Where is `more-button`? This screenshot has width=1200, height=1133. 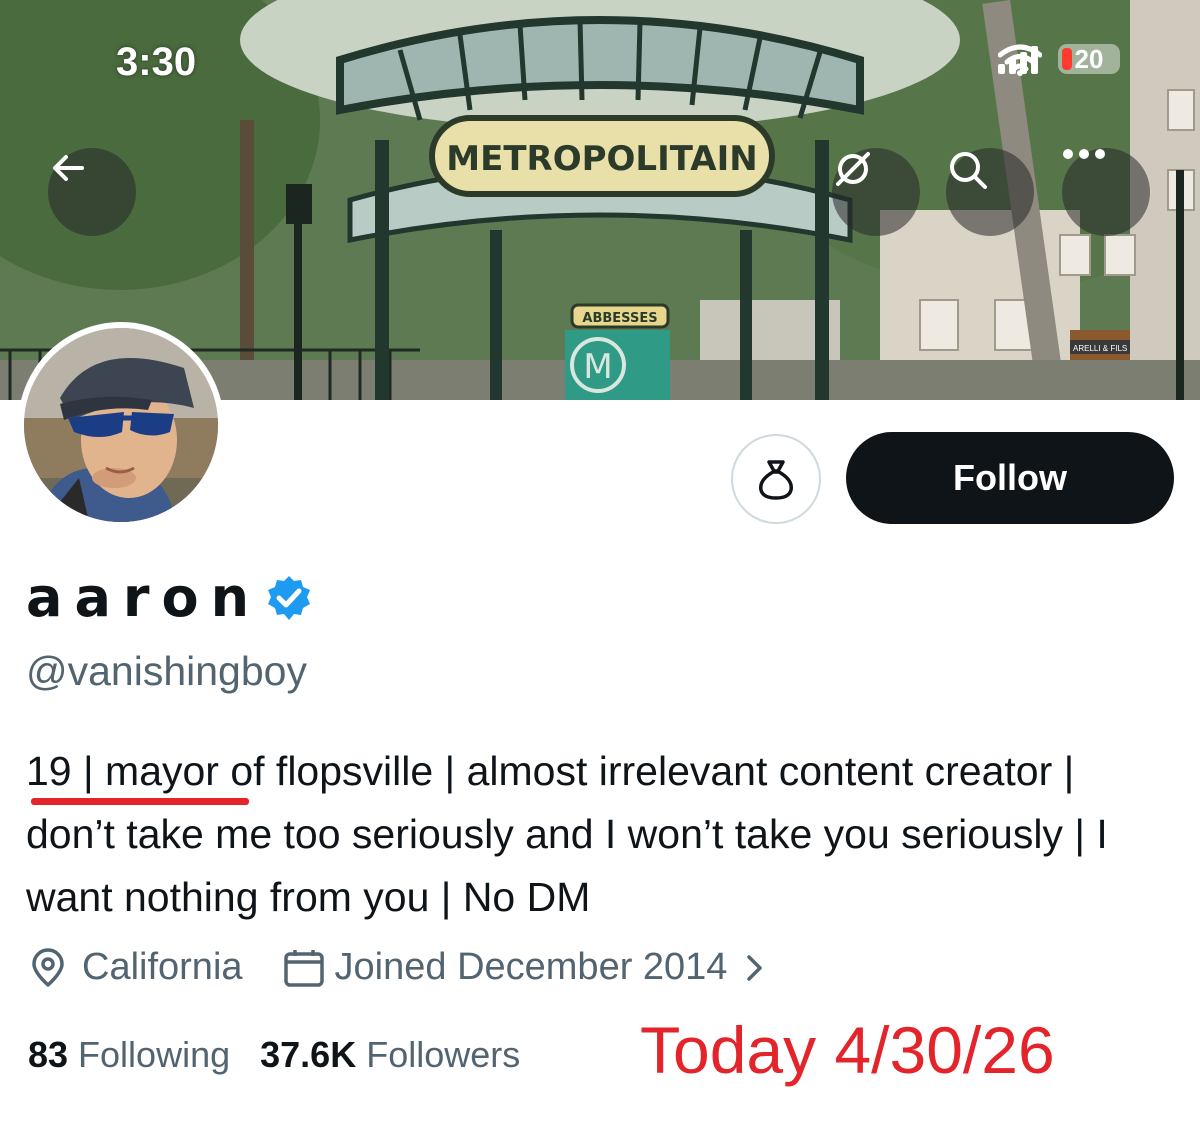 more-button is located at coordinates (1106, 192).